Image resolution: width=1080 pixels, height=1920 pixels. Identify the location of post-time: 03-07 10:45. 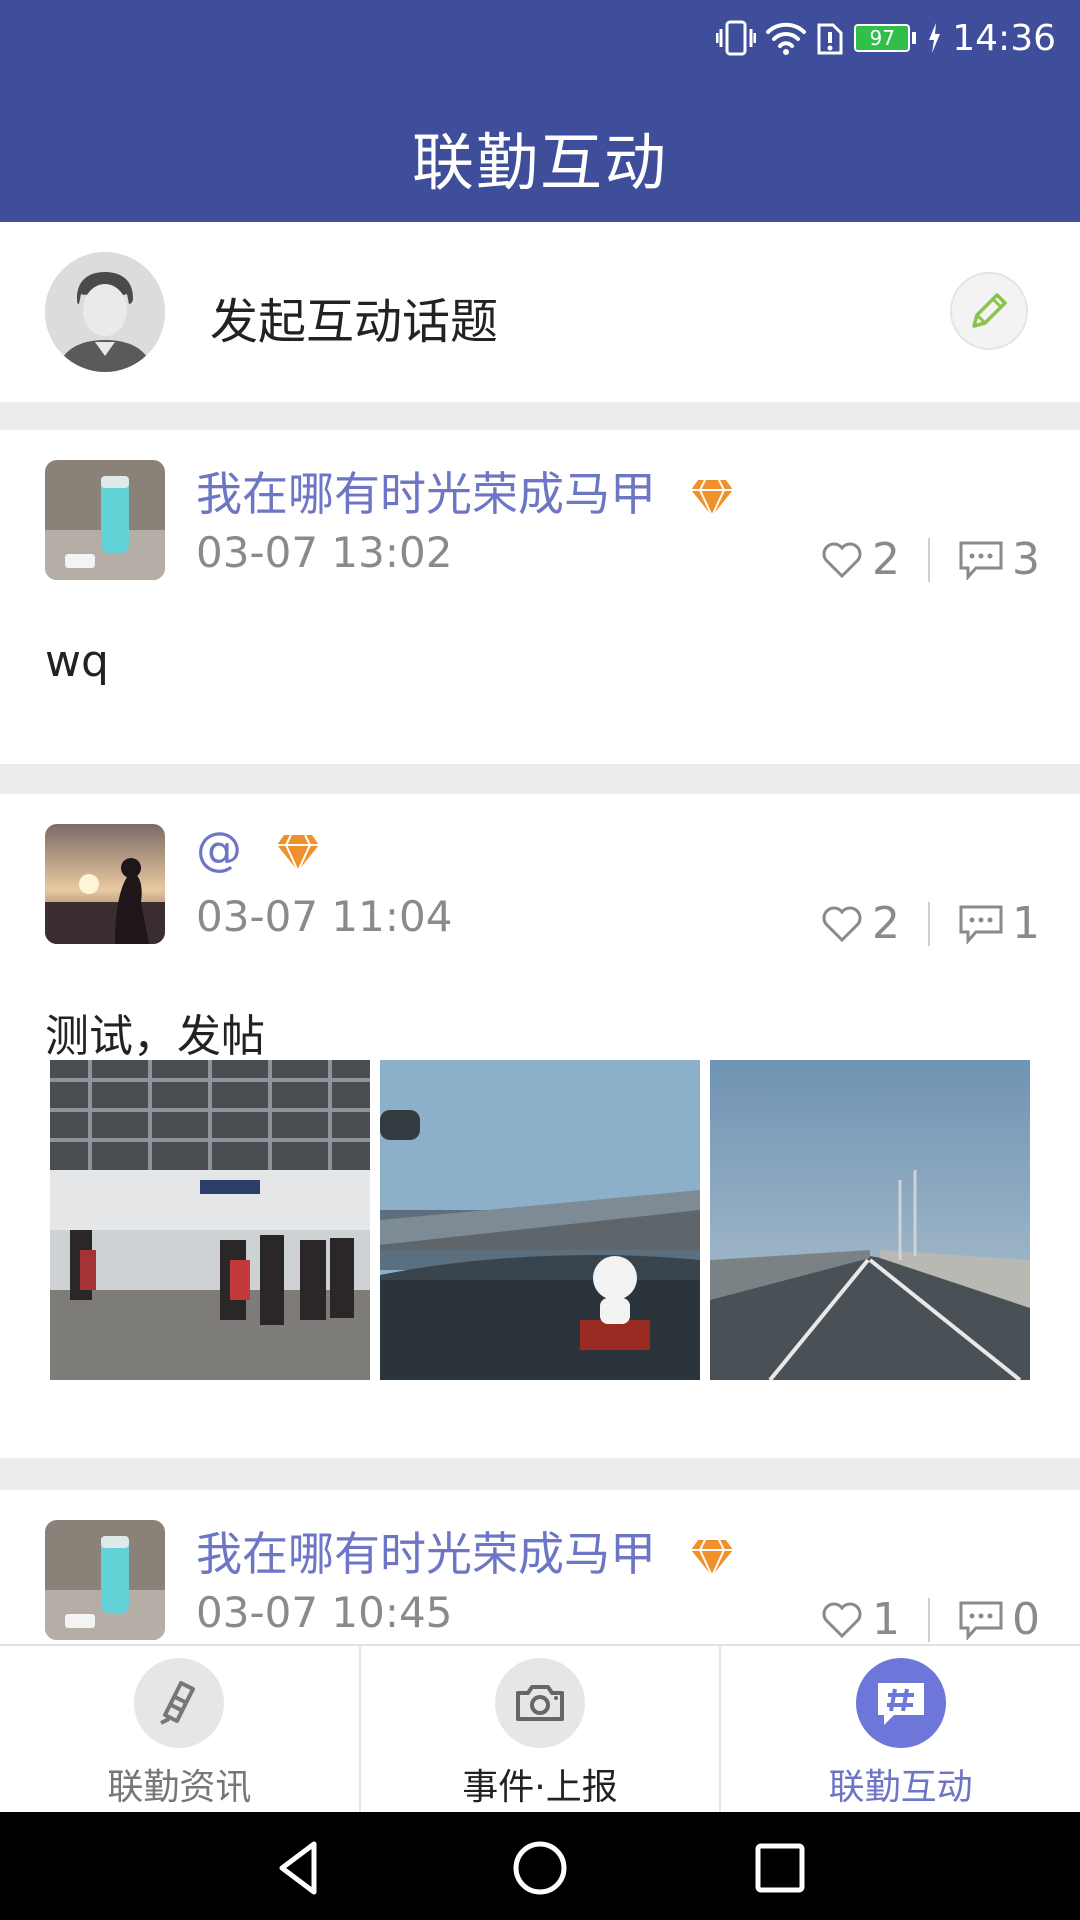
(324, 1612).